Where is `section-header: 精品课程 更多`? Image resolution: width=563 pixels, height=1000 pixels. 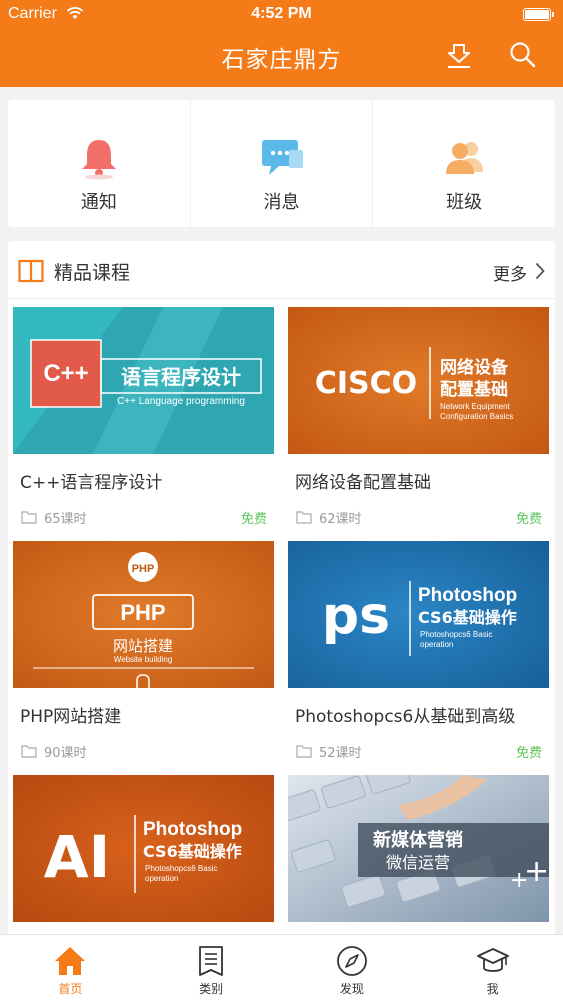
section-header: 精品课程 更多 is located at coordinates (281, 270).